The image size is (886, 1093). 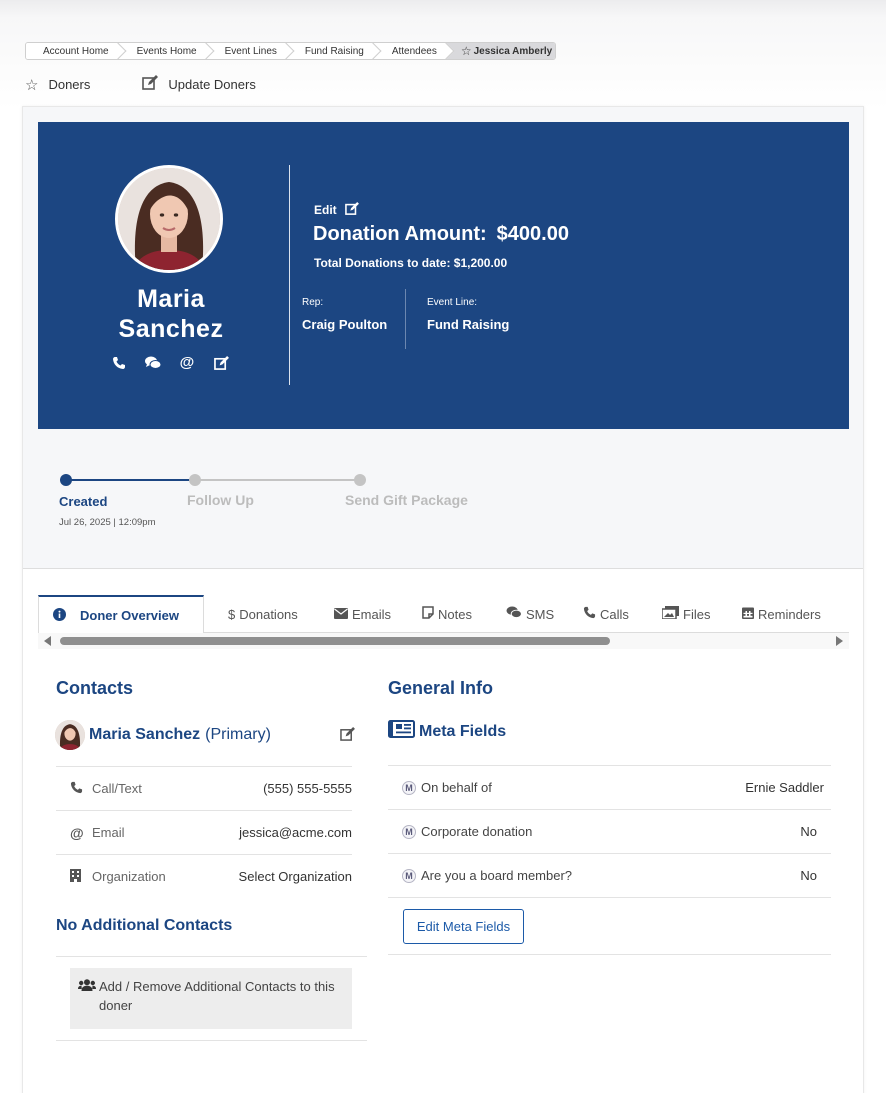 What do you see at coordinates (614, 614) in the screenshot?
I see `tab-label: Calls` at bounding box center [614, 614].